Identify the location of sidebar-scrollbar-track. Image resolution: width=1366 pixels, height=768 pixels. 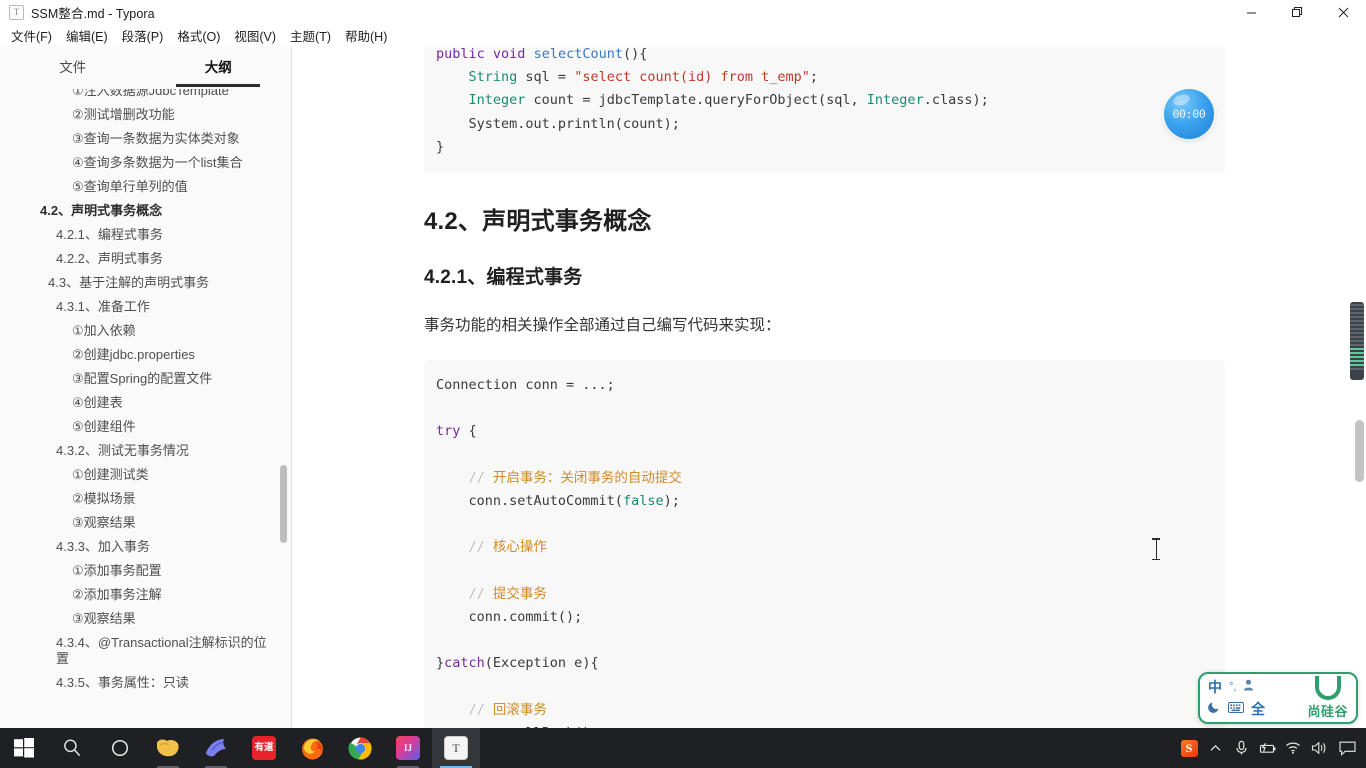
(283, 390).